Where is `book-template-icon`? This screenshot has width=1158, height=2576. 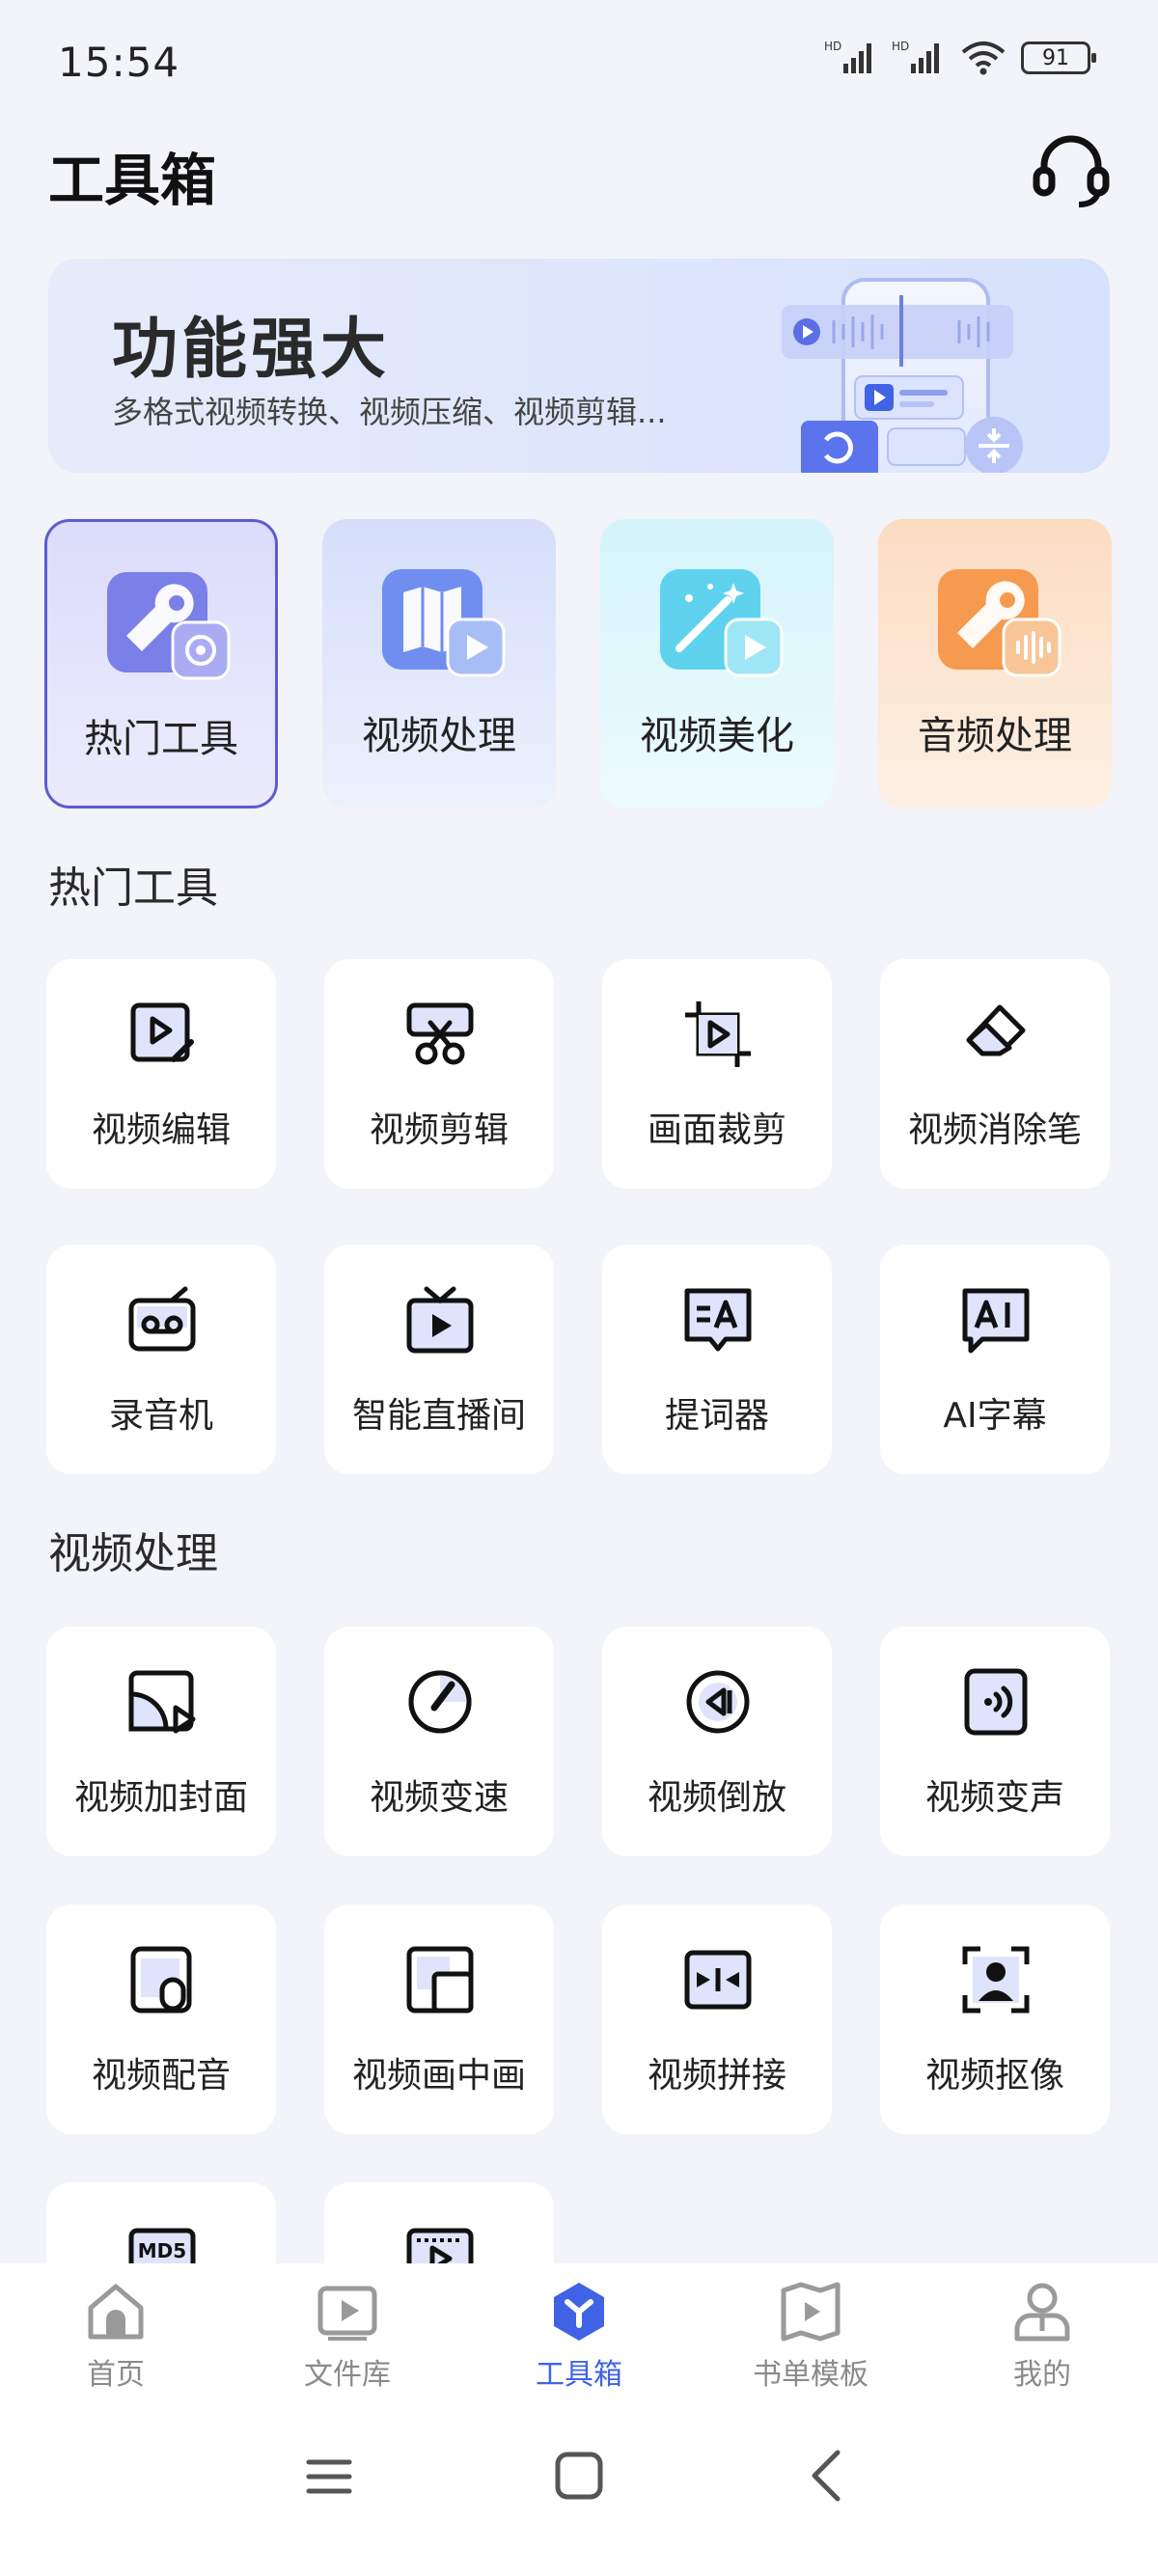 book-template-icon is located at coordinates (811, 2312).